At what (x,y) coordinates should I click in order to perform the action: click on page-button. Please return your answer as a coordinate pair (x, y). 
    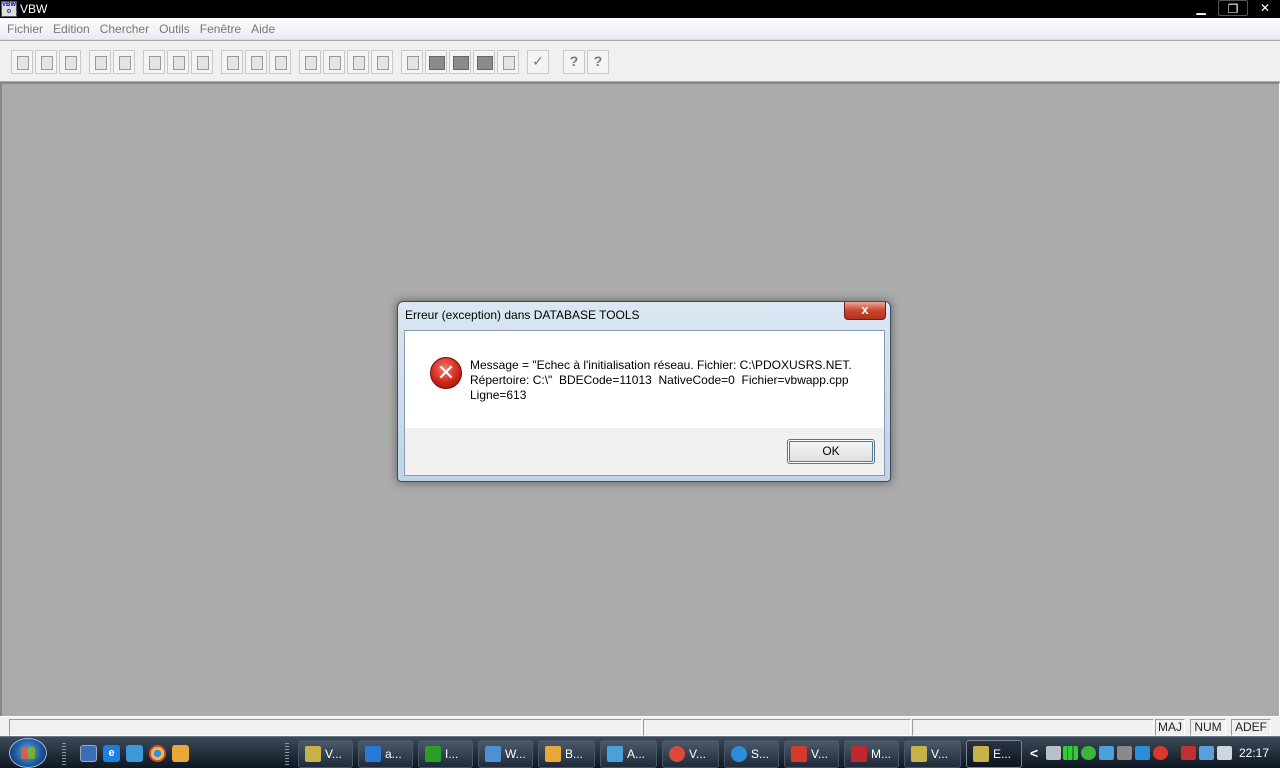
    Looking at the image, I should click on (358, 62).